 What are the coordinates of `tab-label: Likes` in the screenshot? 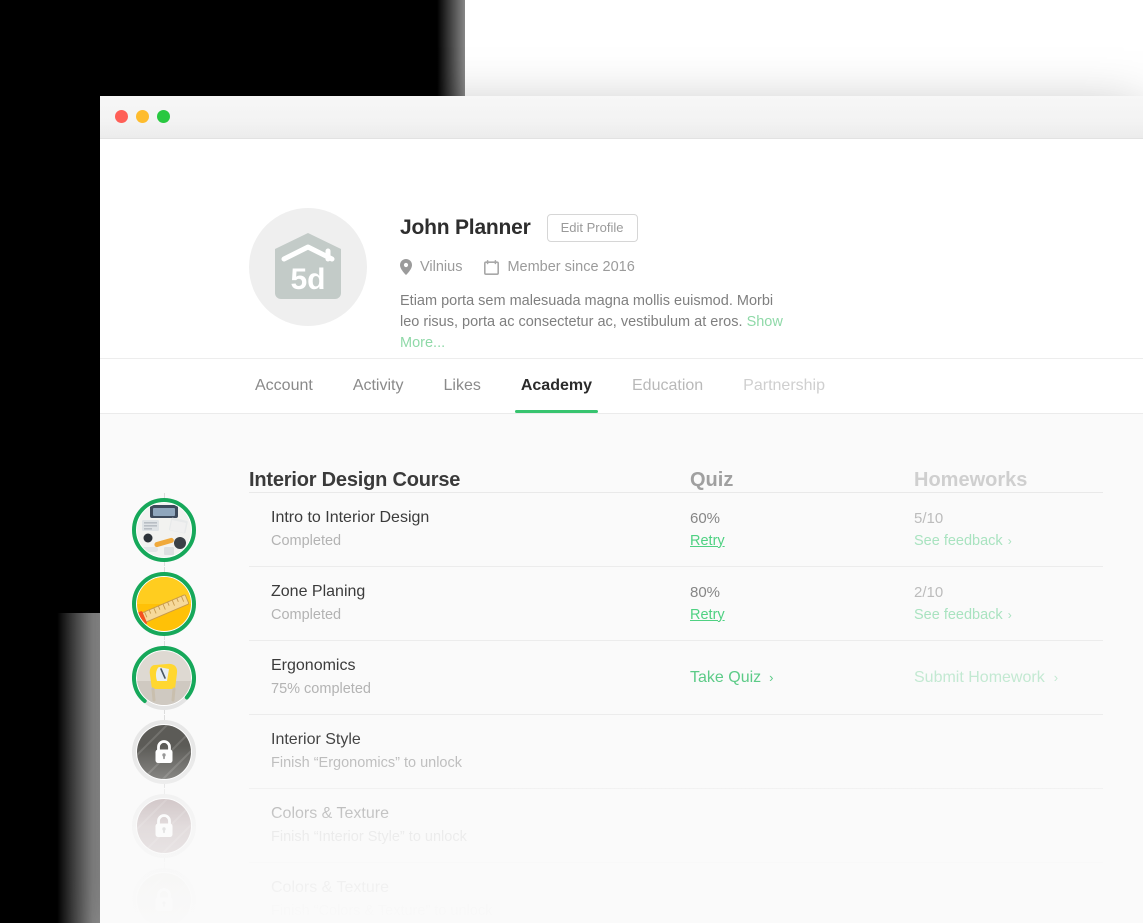 It's located at (462, 385).